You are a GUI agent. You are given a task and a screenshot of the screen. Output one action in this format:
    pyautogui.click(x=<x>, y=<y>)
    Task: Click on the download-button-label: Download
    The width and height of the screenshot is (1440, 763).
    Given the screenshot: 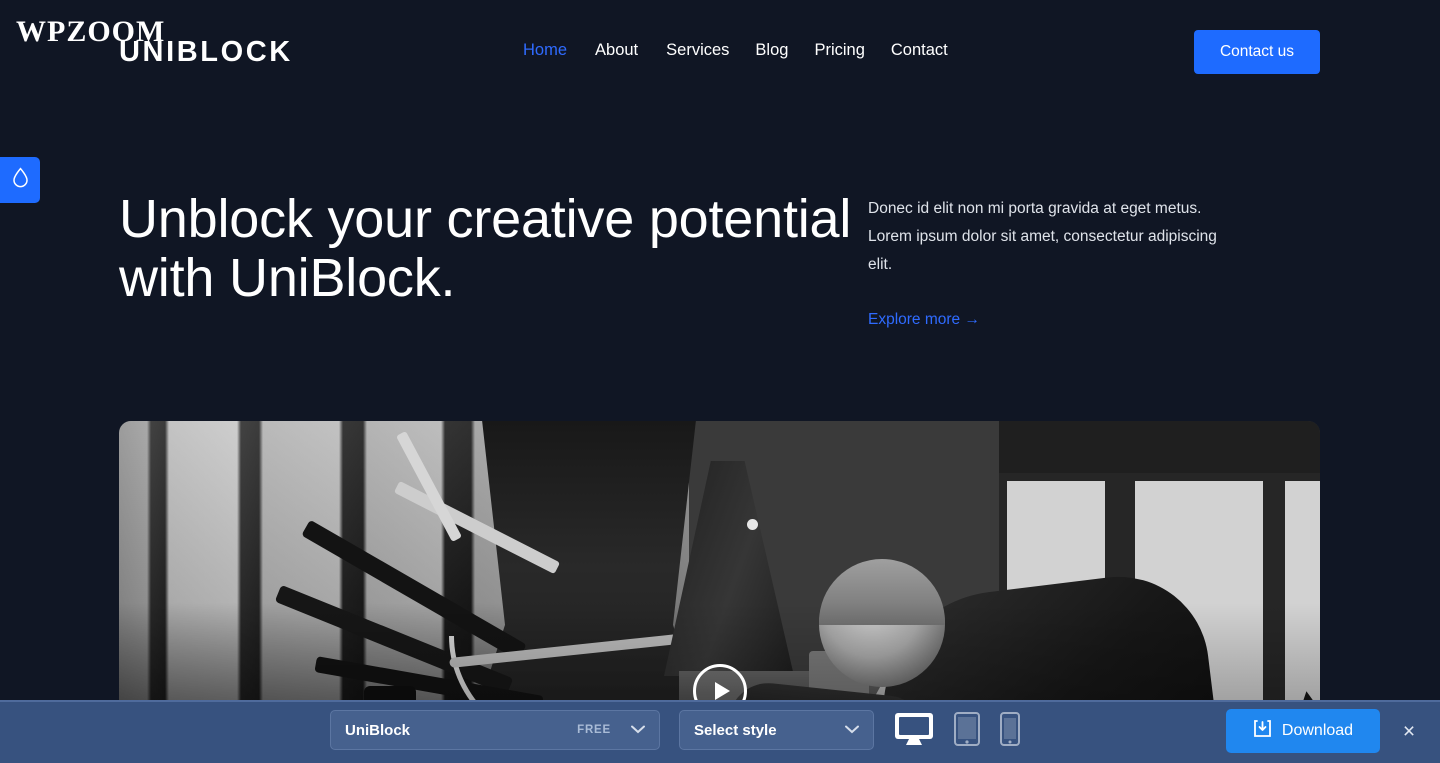 What is the action you would take?
    pyautogui.click(x=1317, y=730)
    